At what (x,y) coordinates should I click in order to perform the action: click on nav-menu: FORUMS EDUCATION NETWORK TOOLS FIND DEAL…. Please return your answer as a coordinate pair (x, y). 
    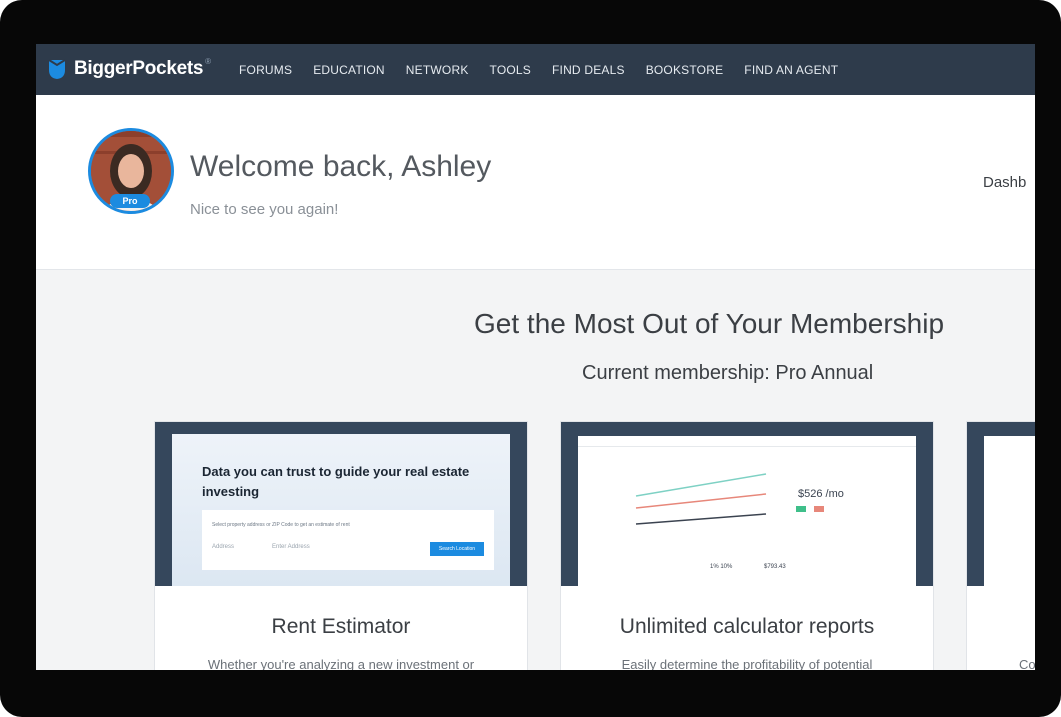
    Looking at the image, I should click on (549, 69).